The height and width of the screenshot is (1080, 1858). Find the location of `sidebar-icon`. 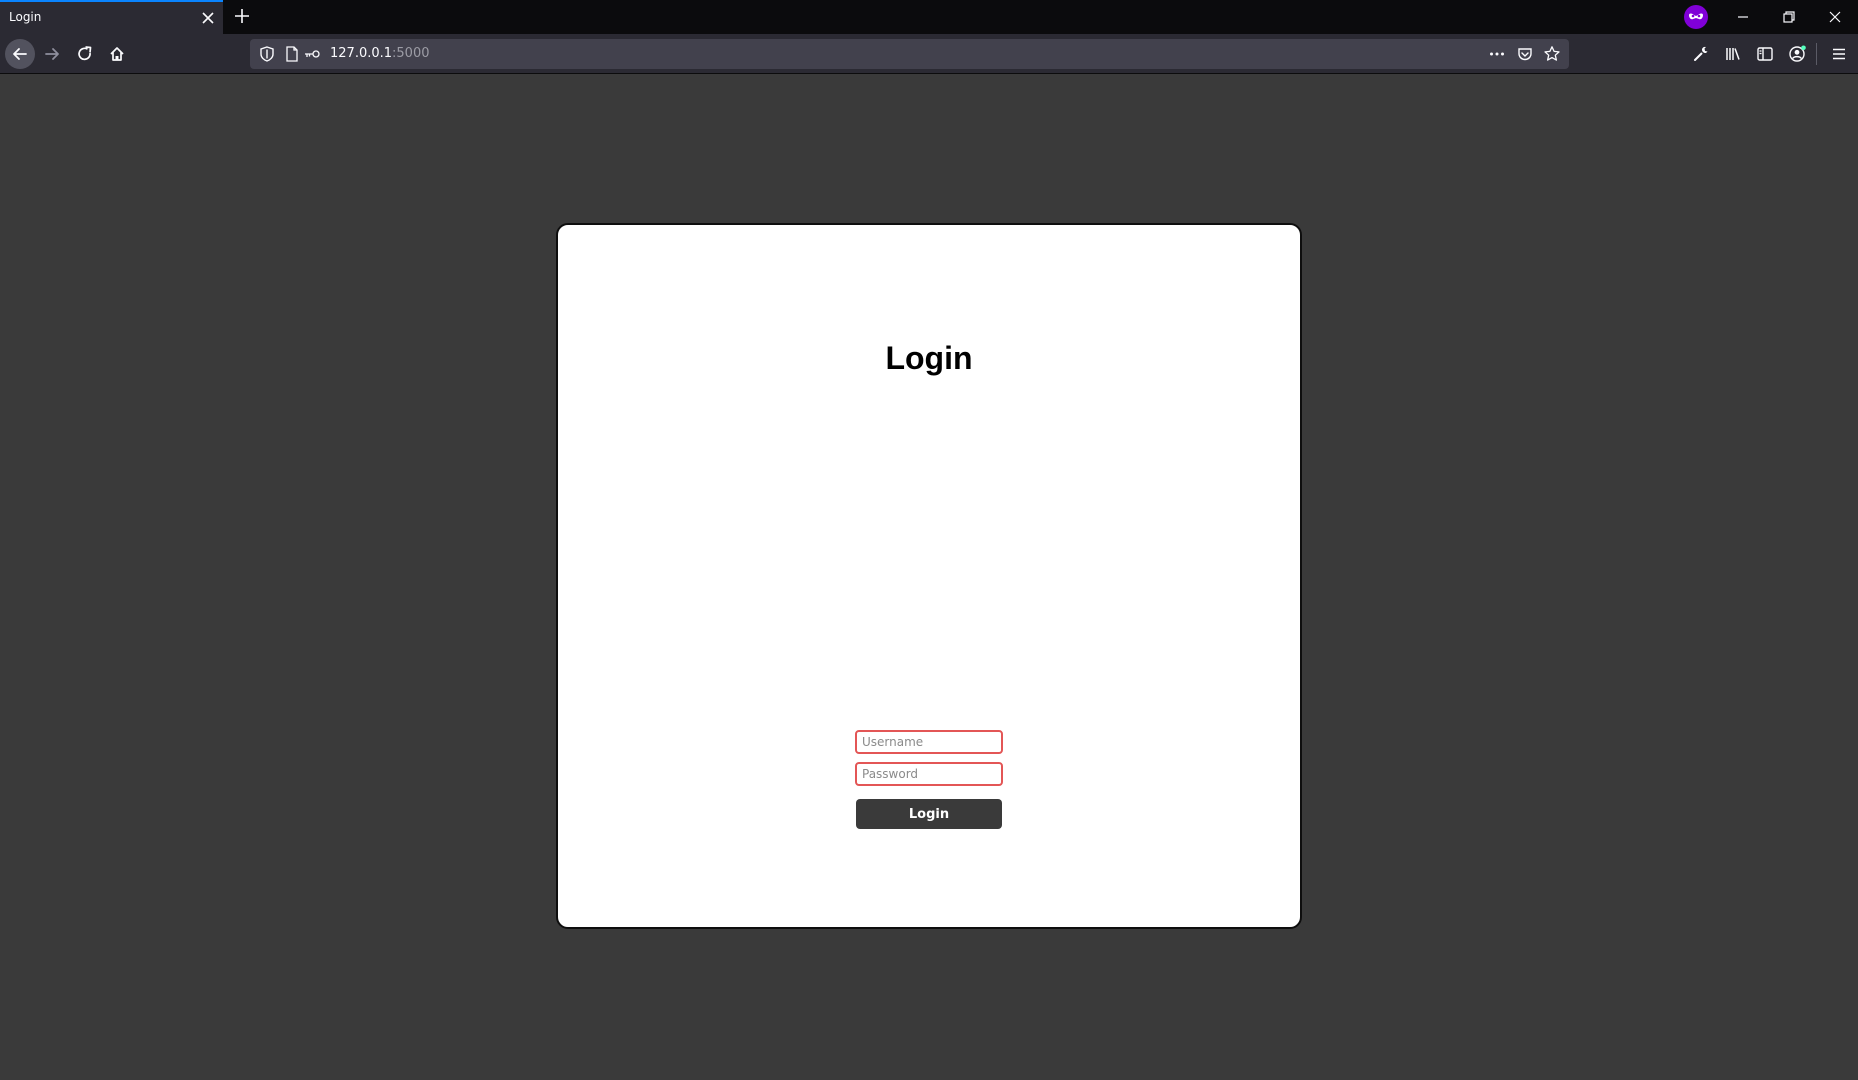

sidebar-icon is located at coordinates (1765, 54).